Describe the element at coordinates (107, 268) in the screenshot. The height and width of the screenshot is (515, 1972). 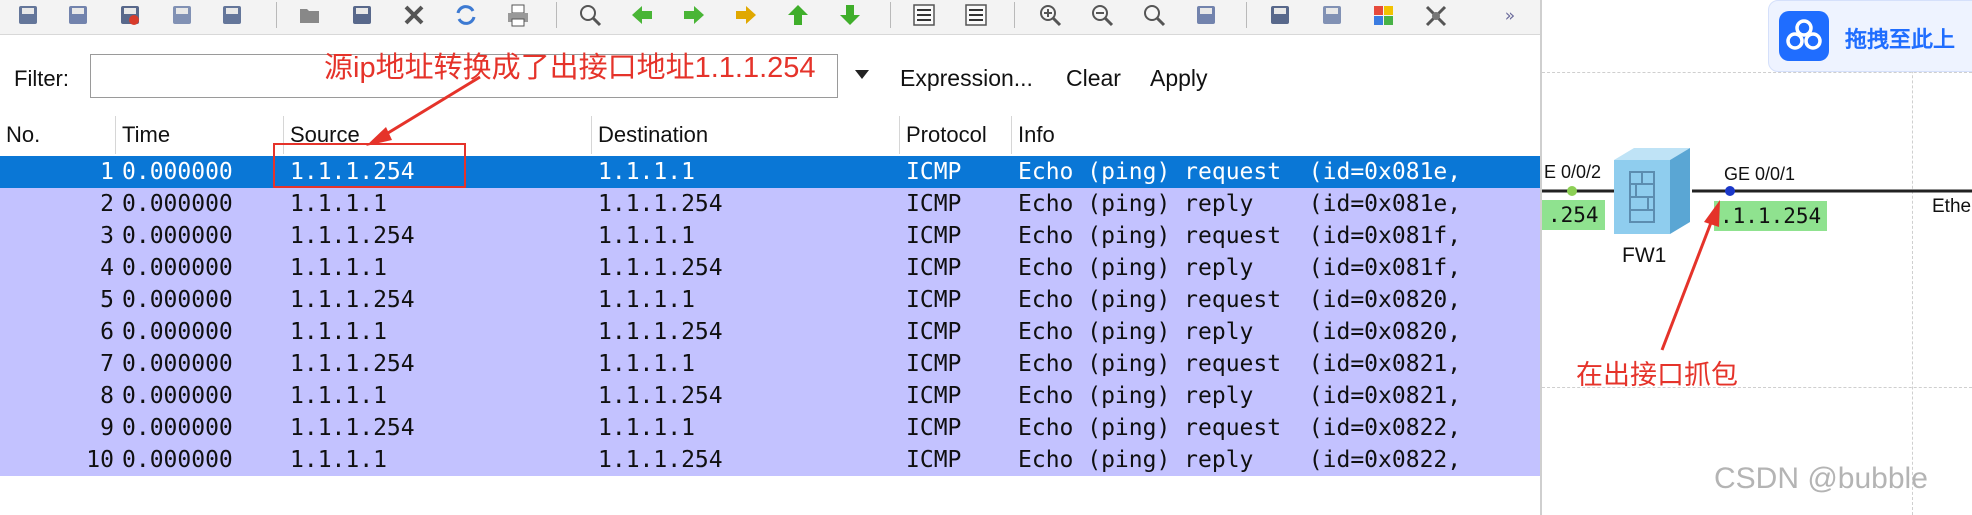
I see `packet-cell-no: 4` at that location.